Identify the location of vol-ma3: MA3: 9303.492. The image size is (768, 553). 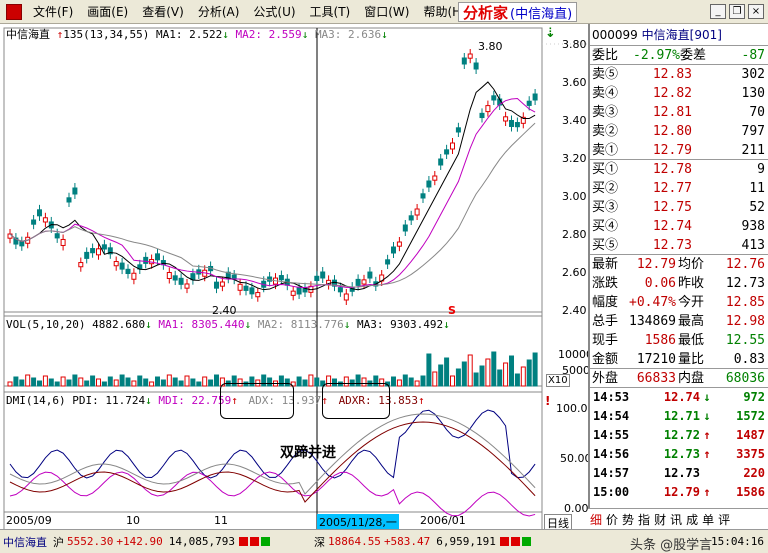
(400, 324).